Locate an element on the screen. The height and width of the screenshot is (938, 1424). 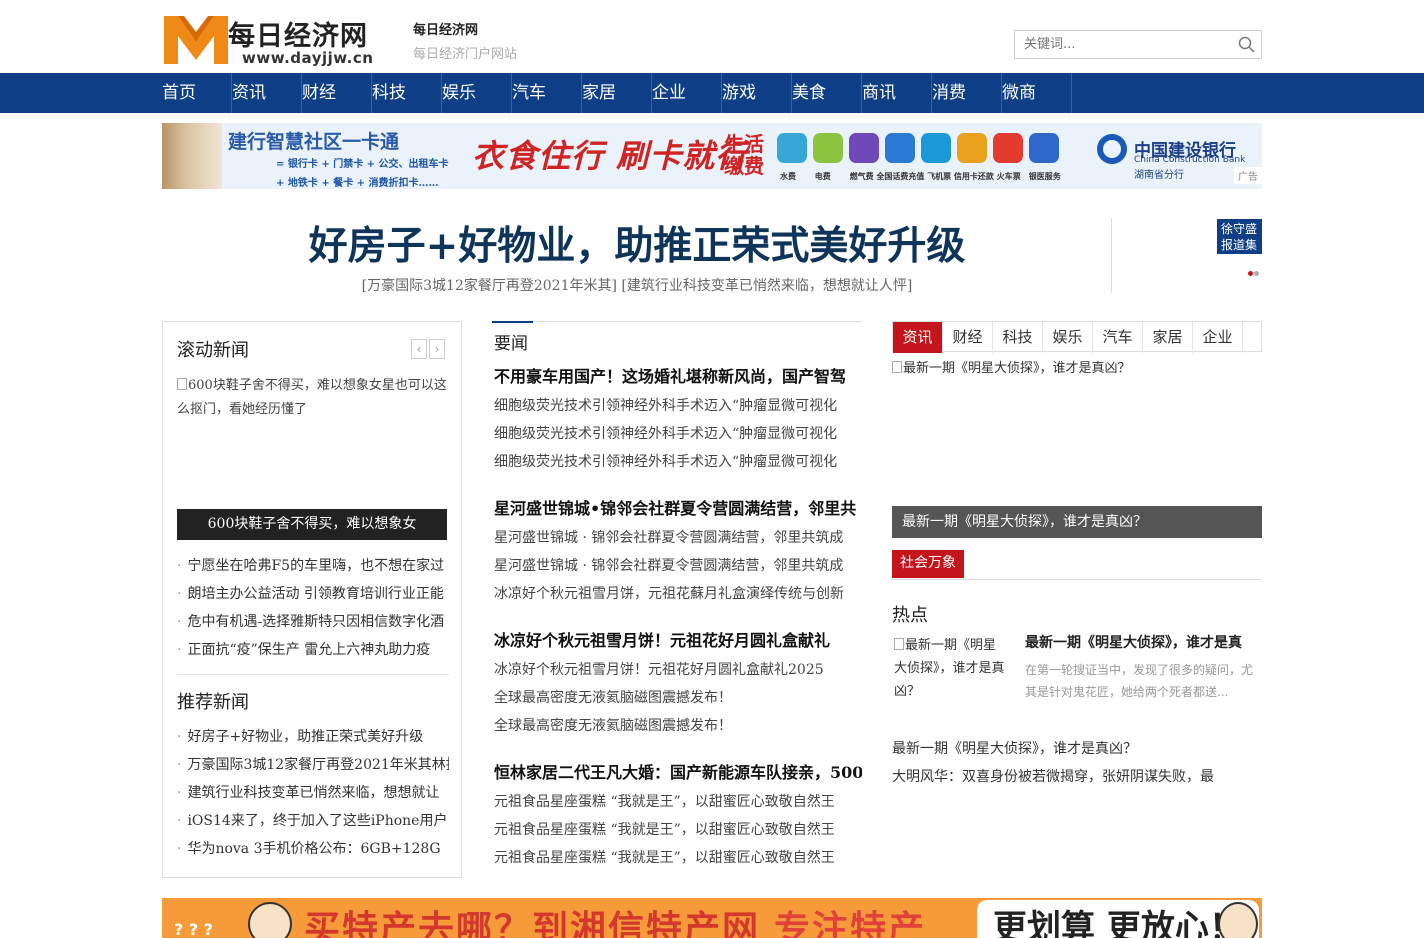
tab-finance: 财经 is located at coordinates (968, 337).